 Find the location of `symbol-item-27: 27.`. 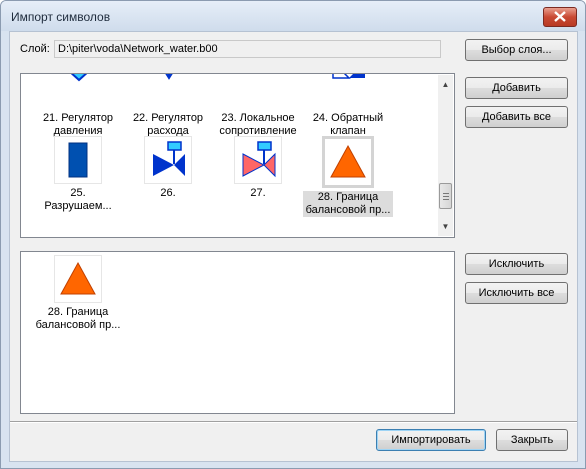

symbol-item-27: 27. is located at coordinates (258, 168).